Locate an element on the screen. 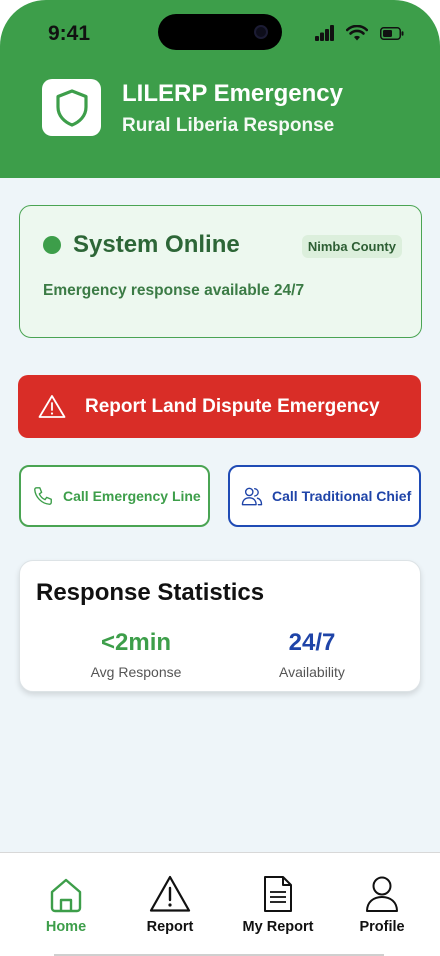 Image resolution: width=440 pixels, height=956 pixels. nav-item-home: Home is located at coordinates (66, 904).